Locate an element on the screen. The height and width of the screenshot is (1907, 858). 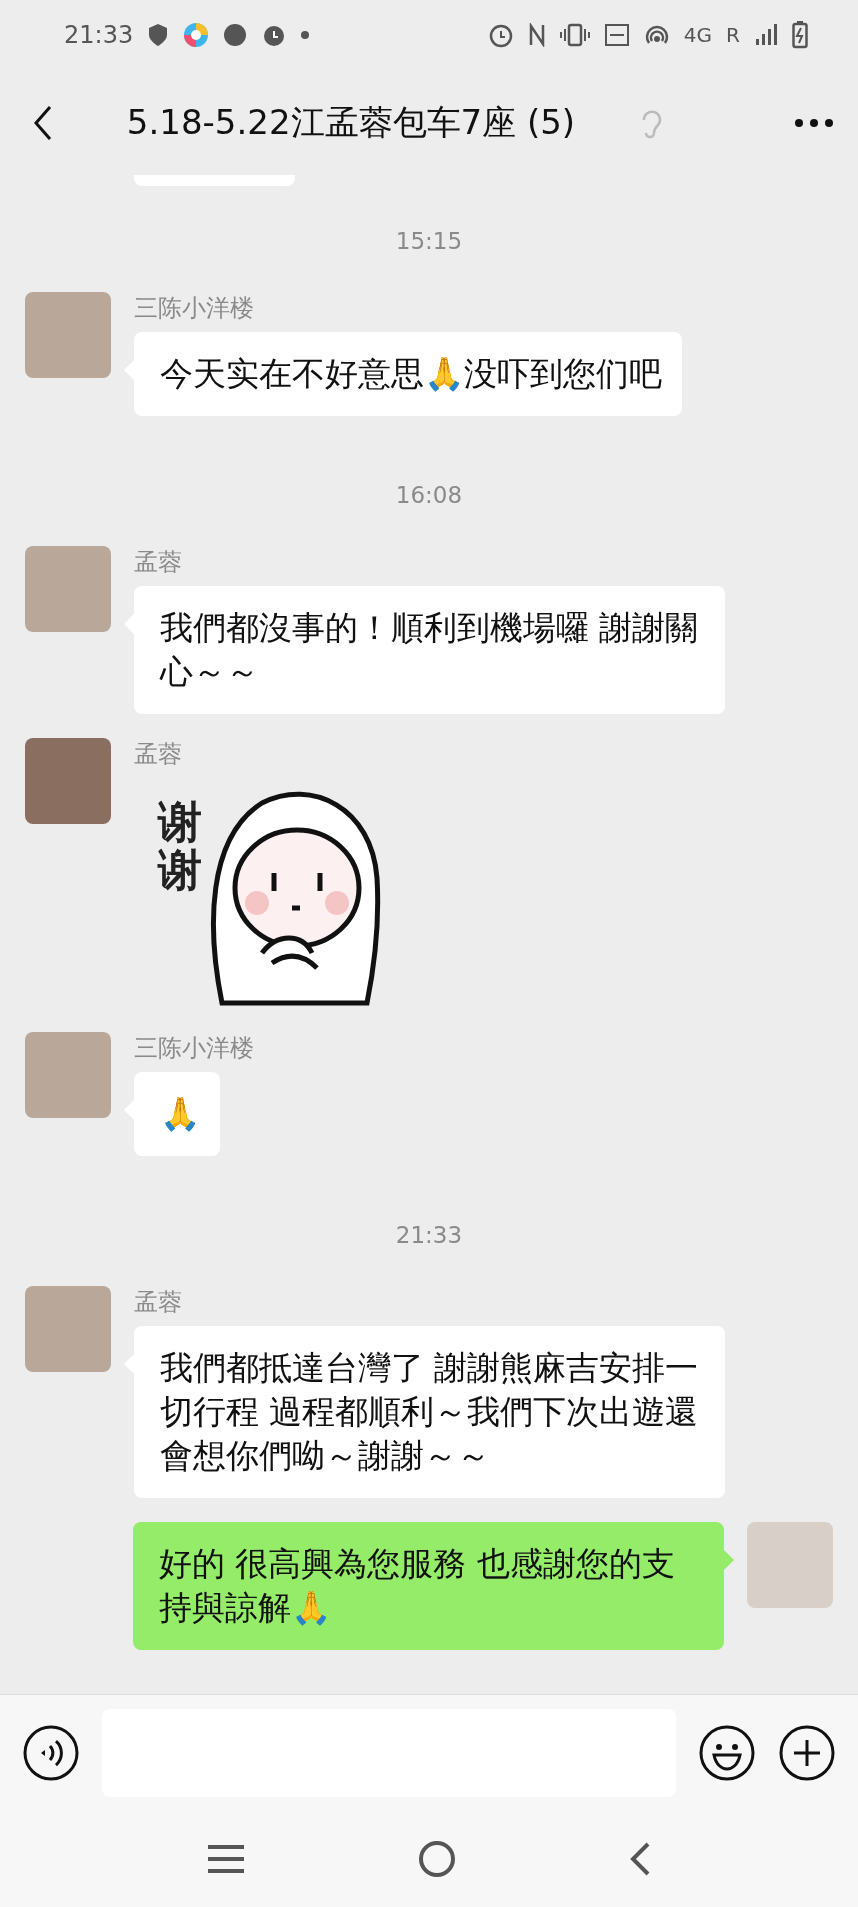
timestamp: 15:15 is located at coordinates (429, 241).